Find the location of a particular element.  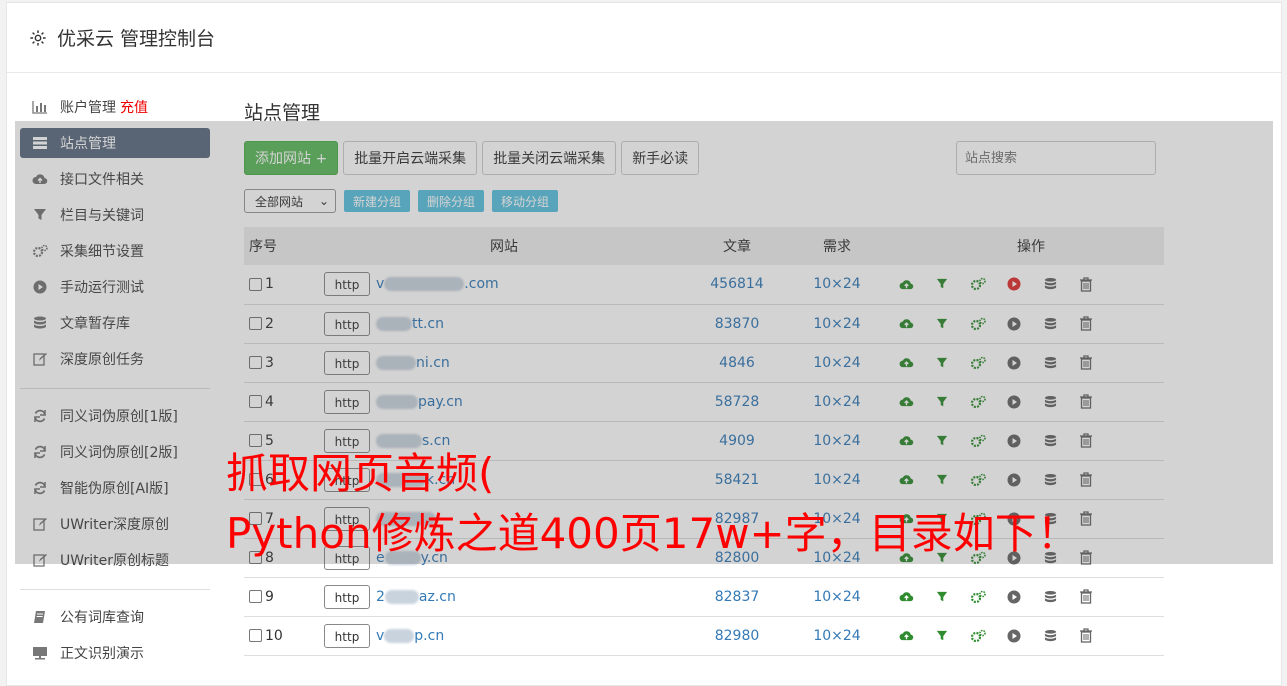

monitor-icon is located at coordinates (40, 653).